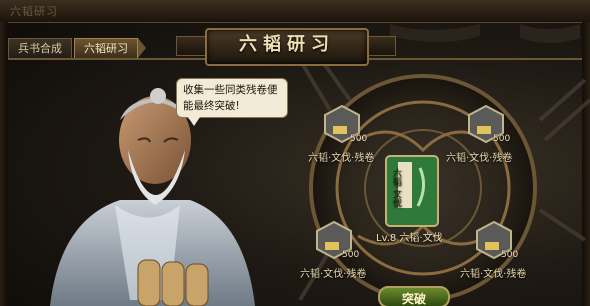  What do you see at coordinates (106, 48) in the screenshot?
I see `tab-liutao-study: 六韬研习` at bounding box center [106, 48].